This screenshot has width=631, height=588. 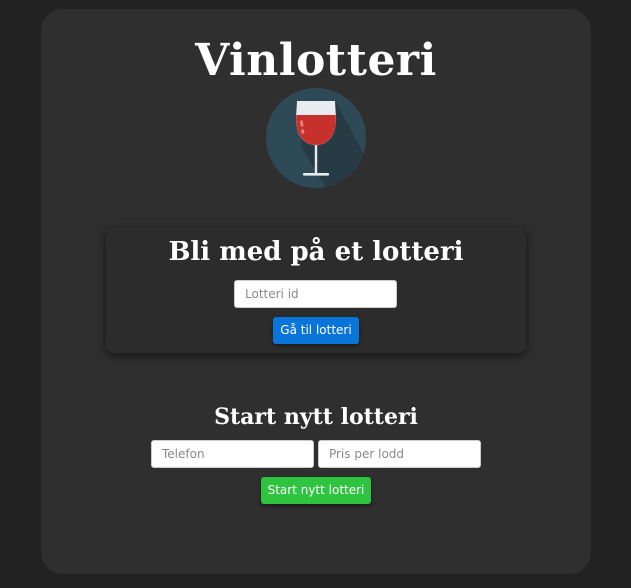 I want to click on price-per-ticket-input, so click(x=399, y=454).